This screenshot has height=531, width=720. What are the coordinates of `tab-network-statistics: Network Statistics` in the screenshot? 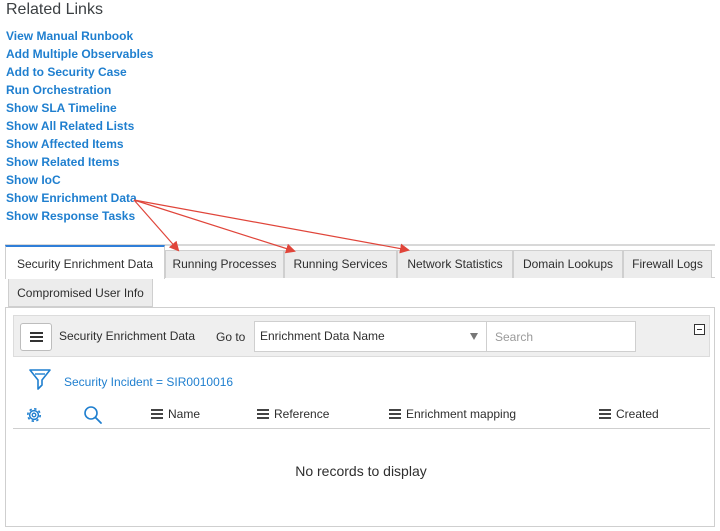 It's located at (455, 264).